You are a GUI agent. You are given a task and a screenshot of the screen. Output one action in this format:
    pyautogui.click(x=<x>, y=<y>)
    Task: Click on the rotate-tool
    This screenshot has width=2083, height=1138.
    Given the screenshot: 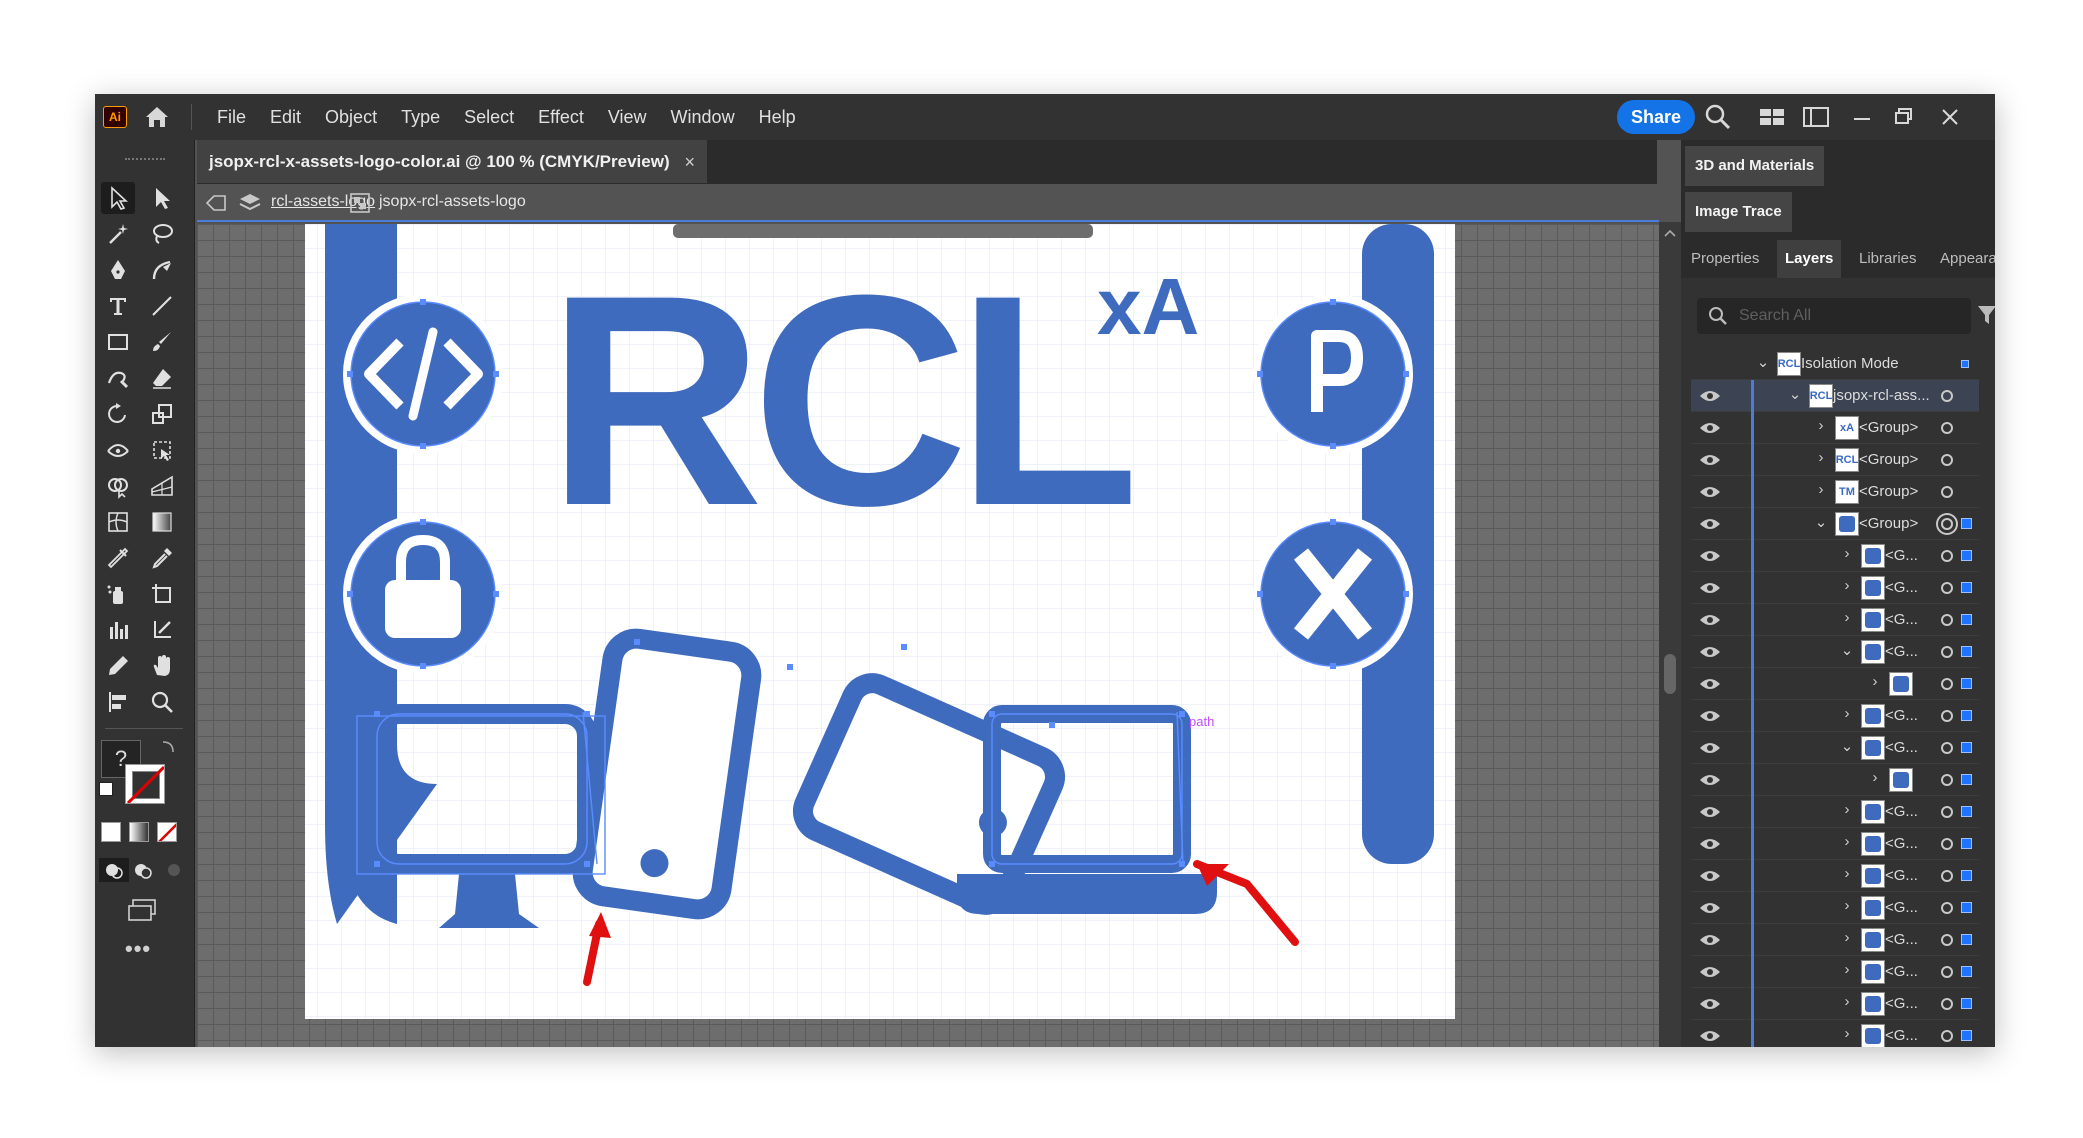 What is the action you would take?
    pyautogui.click(x=118, y=414)
    